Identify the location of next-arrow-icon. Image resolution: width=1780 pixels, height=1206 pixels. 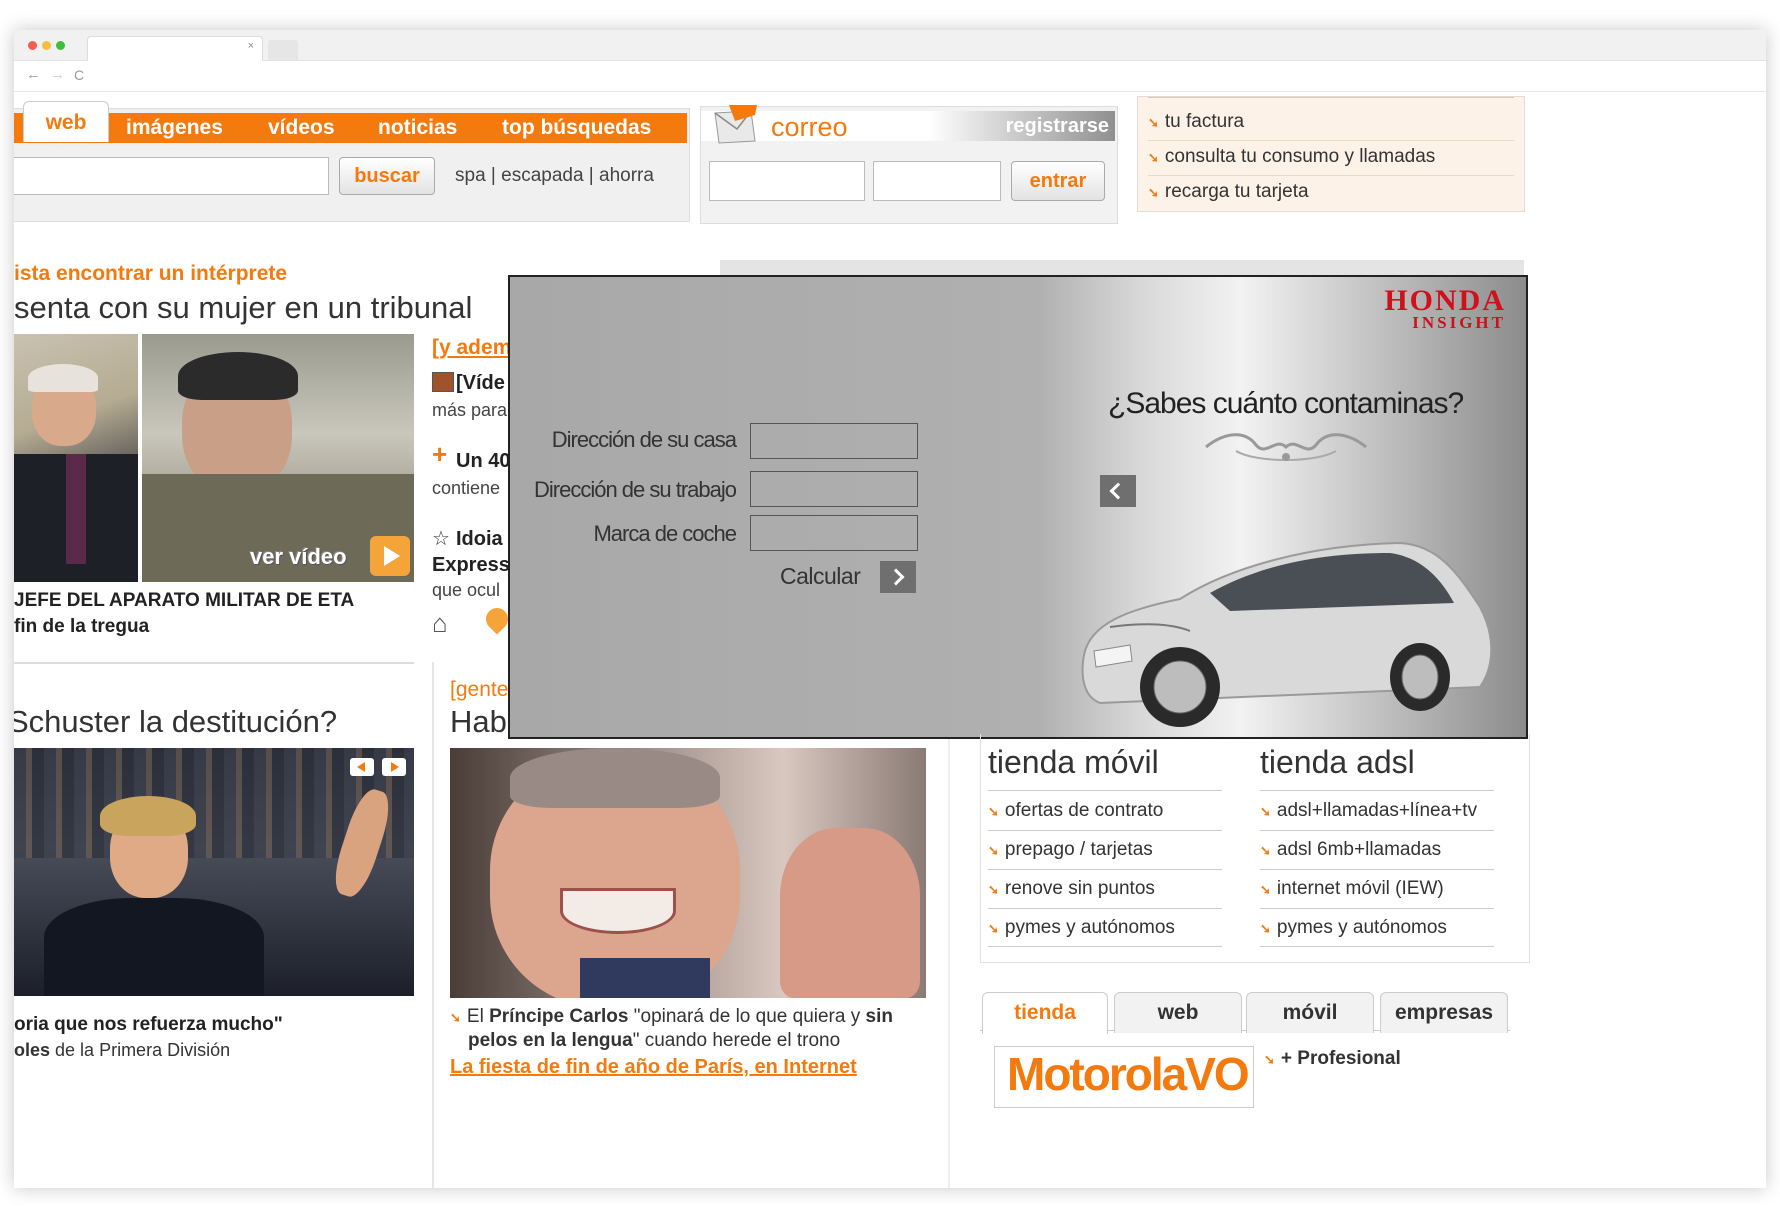
(394, 767).